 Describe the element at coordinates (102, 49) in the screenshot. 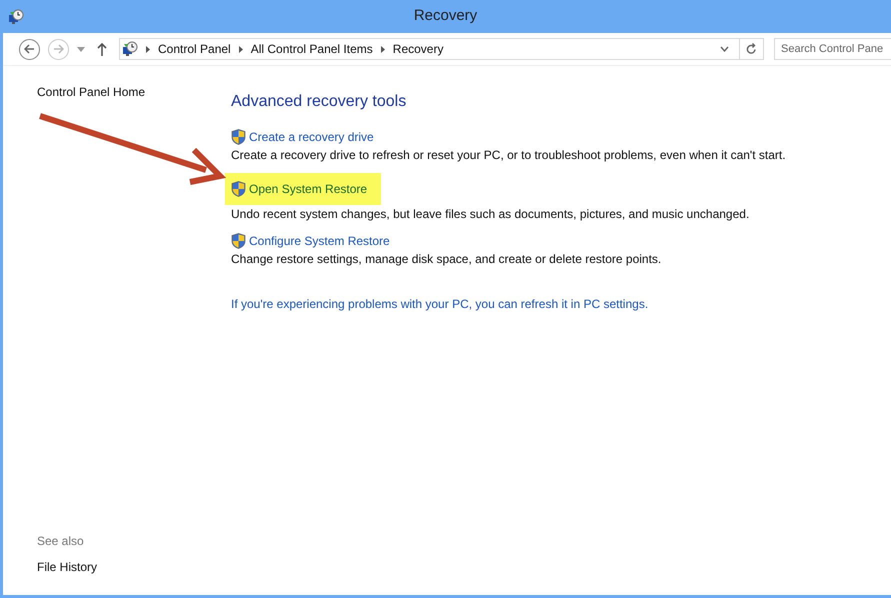

I see `up-arrow-icon` at that location.